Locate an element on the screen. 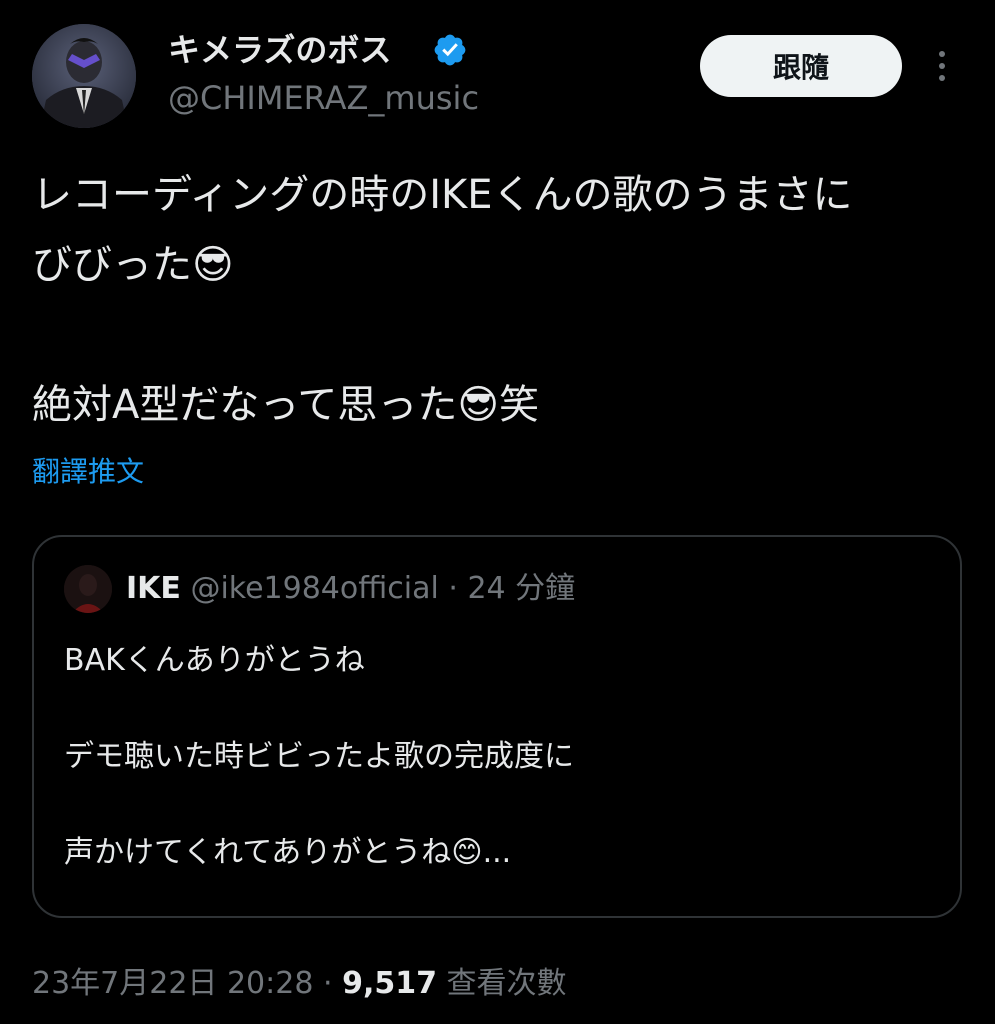  quoted-avatar-image is located at coordinates (88, 589).